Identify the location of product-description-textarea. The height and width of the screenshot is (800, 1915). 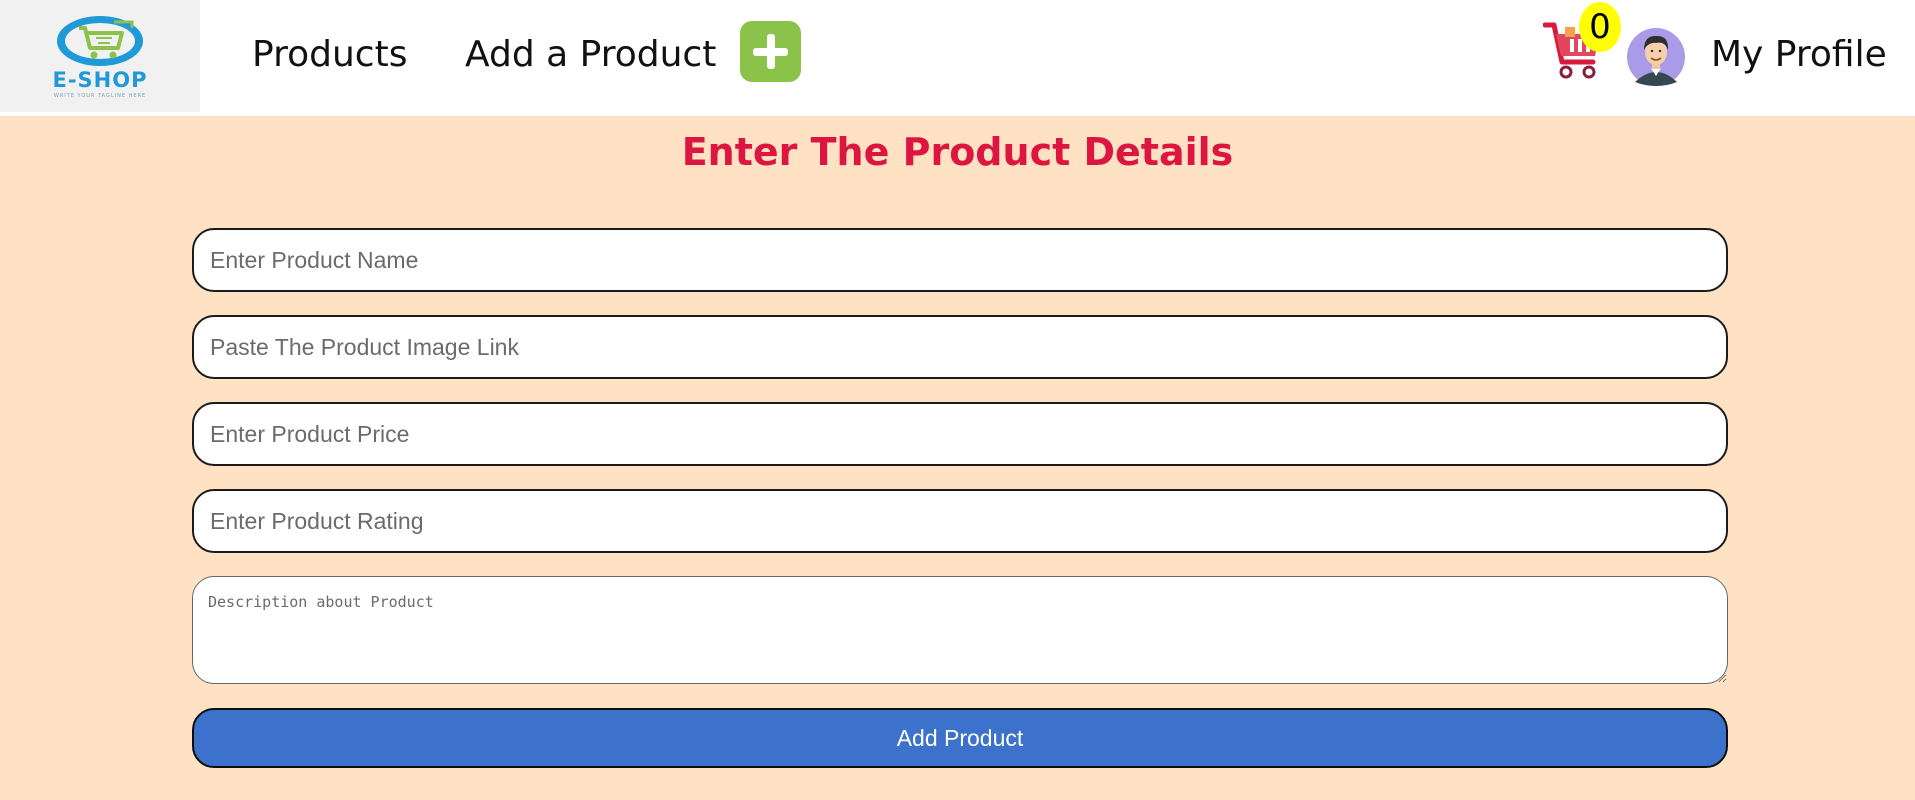
(960, 630).